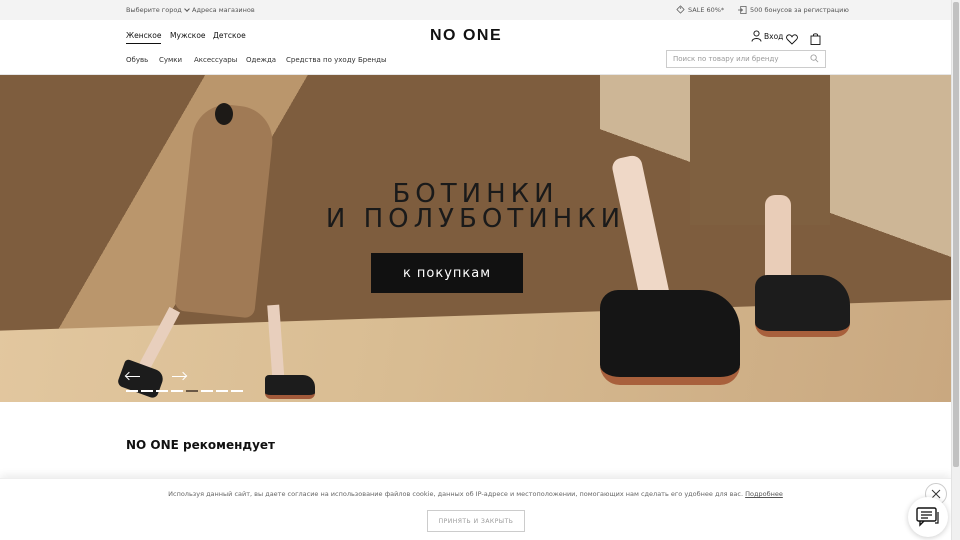  What do you see at coordinates (201, 445) in the screenshot?
I see `section-title: NO ONE рекомендует` at bounding box center [201, 445].